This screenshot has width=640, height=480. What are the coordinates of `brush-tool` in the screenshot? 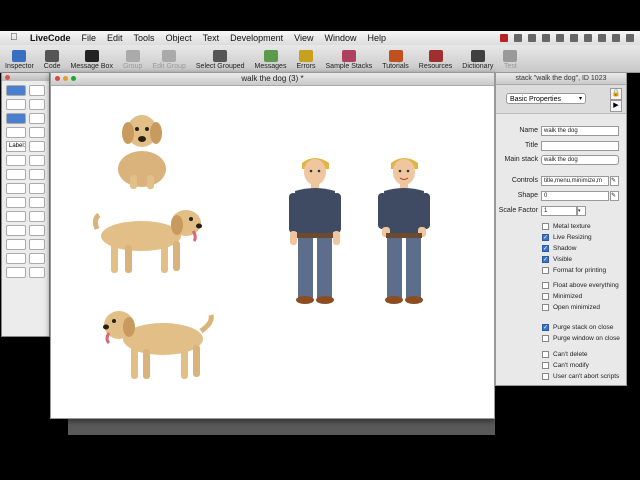 It's located at (37, 258).